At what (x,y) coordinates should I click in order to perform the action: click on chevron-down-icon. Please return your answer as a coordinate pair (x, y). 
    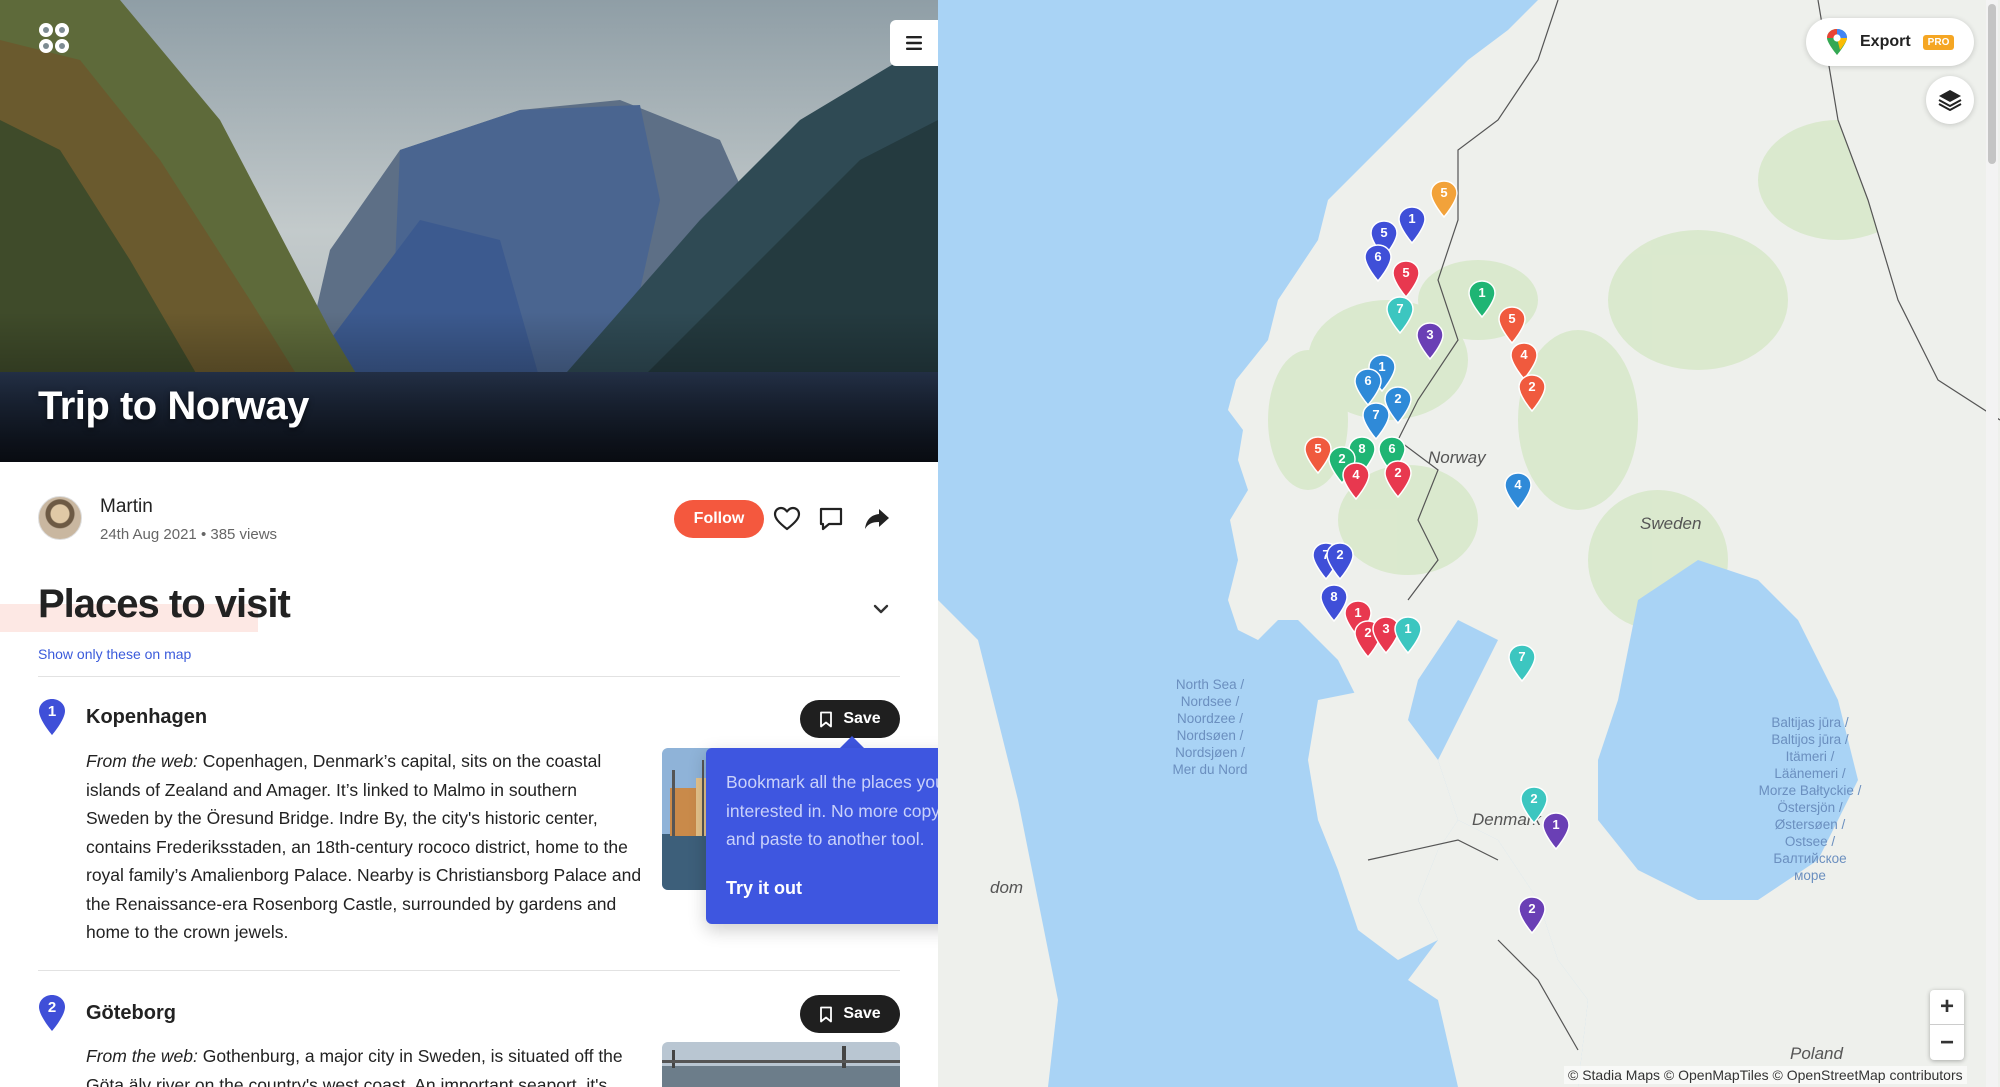
    Looking at the image, I should click on (881, 609).